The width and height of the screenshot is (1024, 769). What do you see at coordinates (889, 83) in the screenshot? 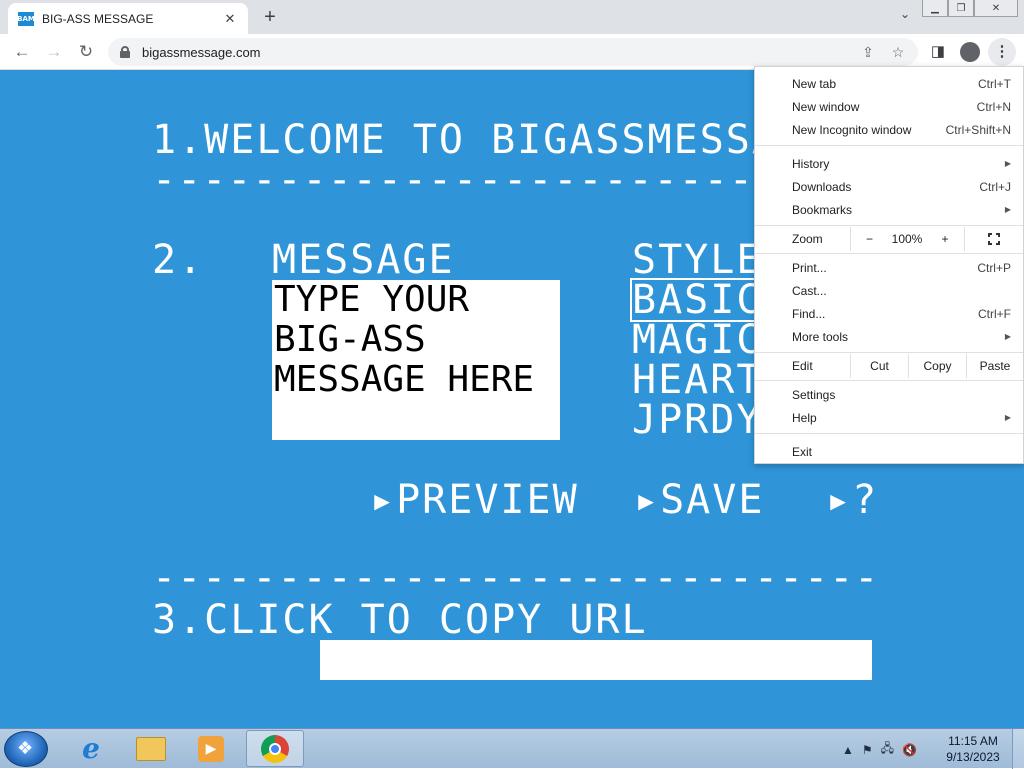
I see `menu-item-new-tab: New tab Ctrl+T` at bounding box center [889, 83].